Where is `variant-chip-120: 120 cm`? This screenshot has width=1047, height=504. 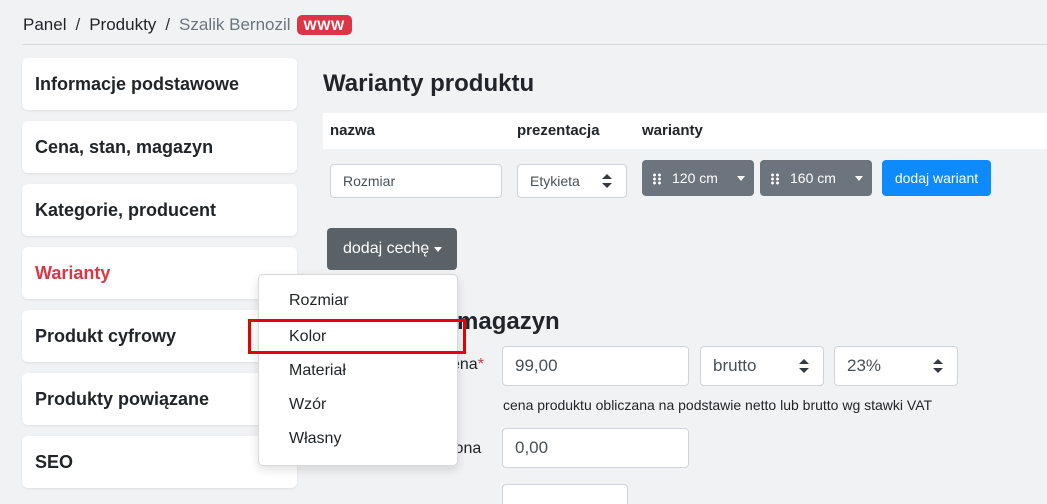
variant-chip-120: 120 cm is located at coordinates (698, 178).